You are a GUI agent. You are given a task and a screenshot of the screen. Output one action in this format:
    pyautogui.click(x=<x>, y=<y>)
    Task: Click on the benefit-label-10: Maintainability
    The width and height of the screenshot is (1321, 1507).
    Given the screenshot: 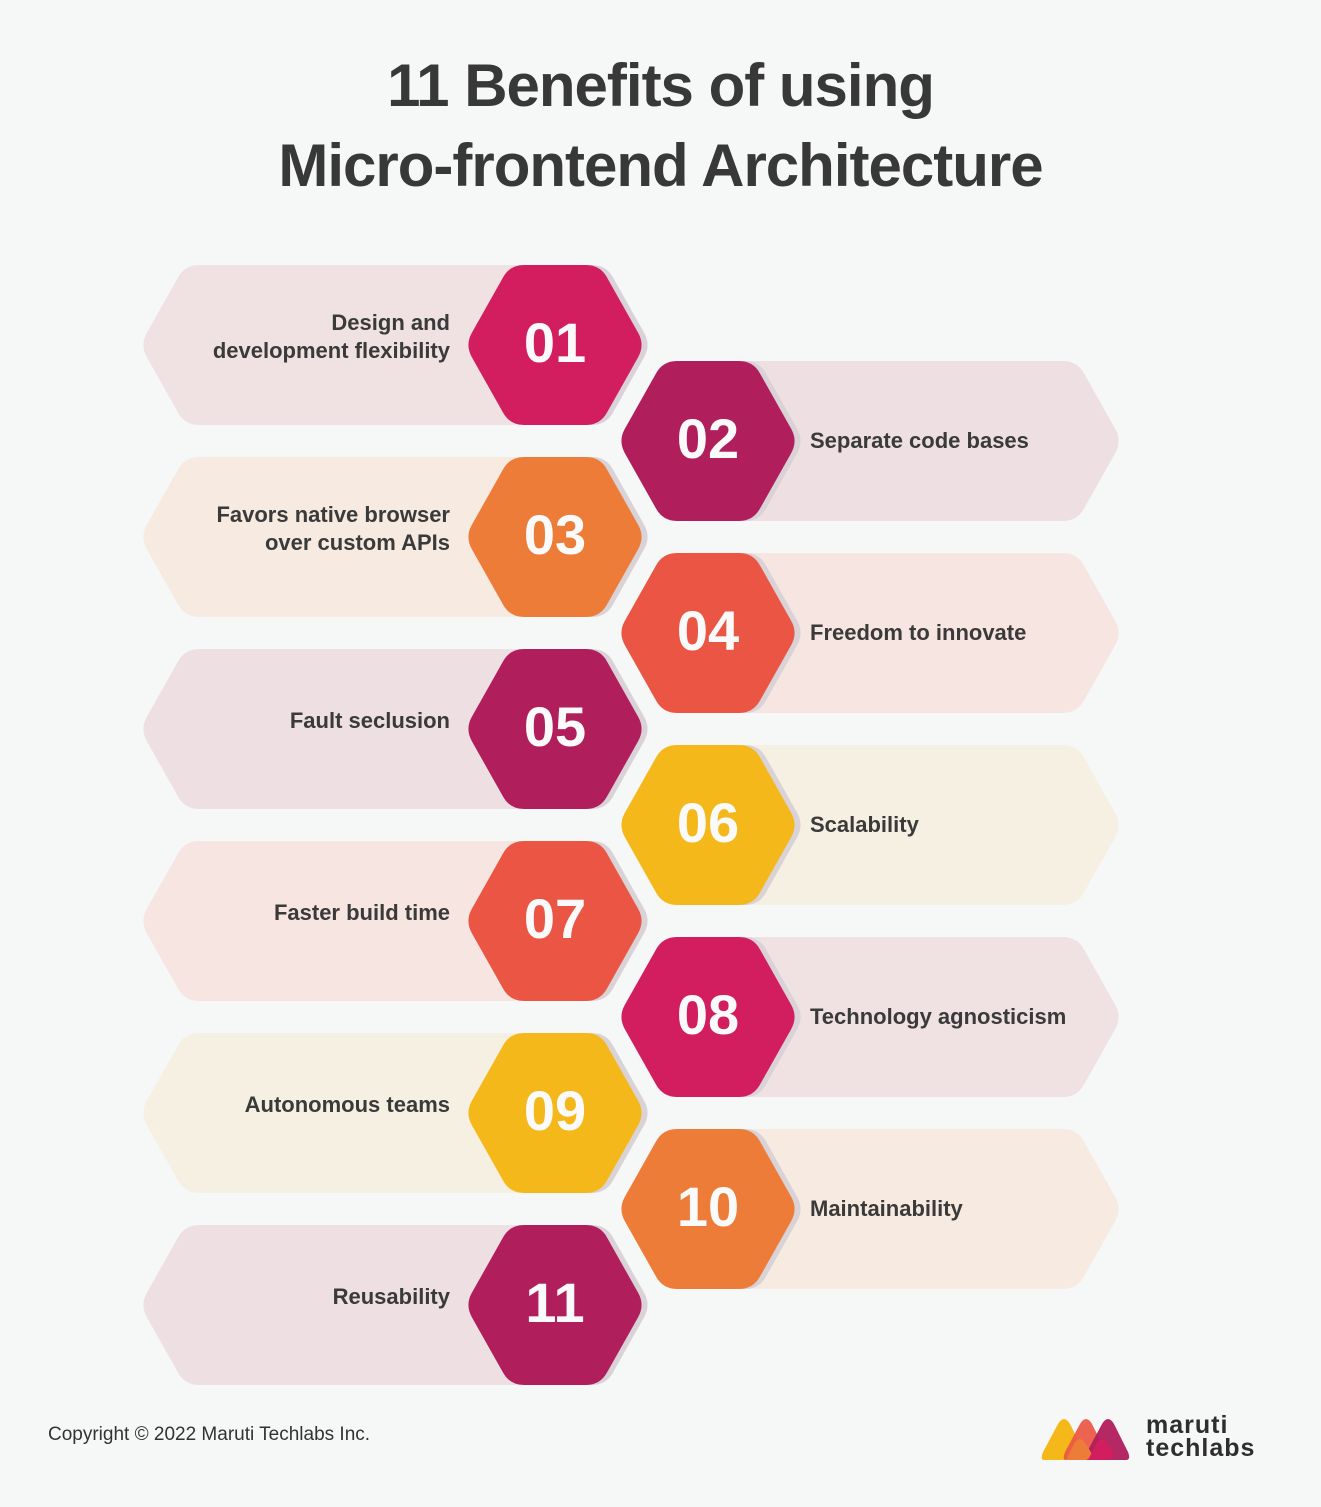 What is the action you would take?
    pyautogui.click(x=886, y=1209)
    